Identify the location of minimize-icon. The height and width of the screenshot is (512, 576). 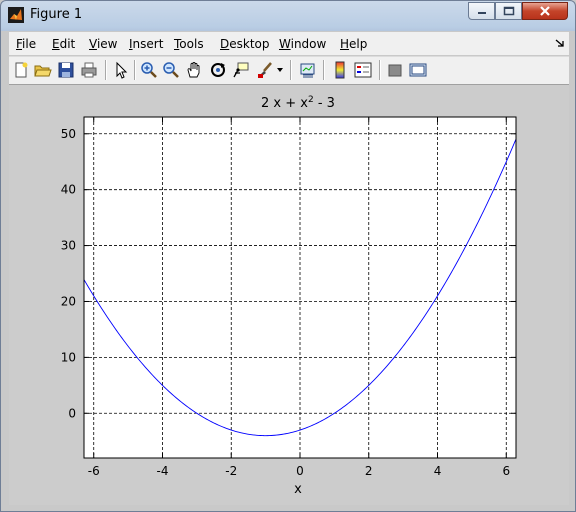
(481, 13).